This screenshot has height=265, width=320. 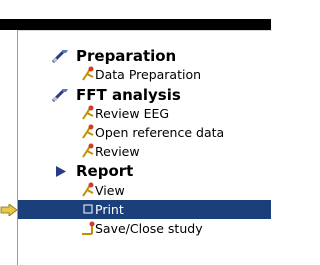 What do you see at coordinates (127, 190) in the screenshot?
I see `tree-item-view: View` at bounding box center [127, 190].